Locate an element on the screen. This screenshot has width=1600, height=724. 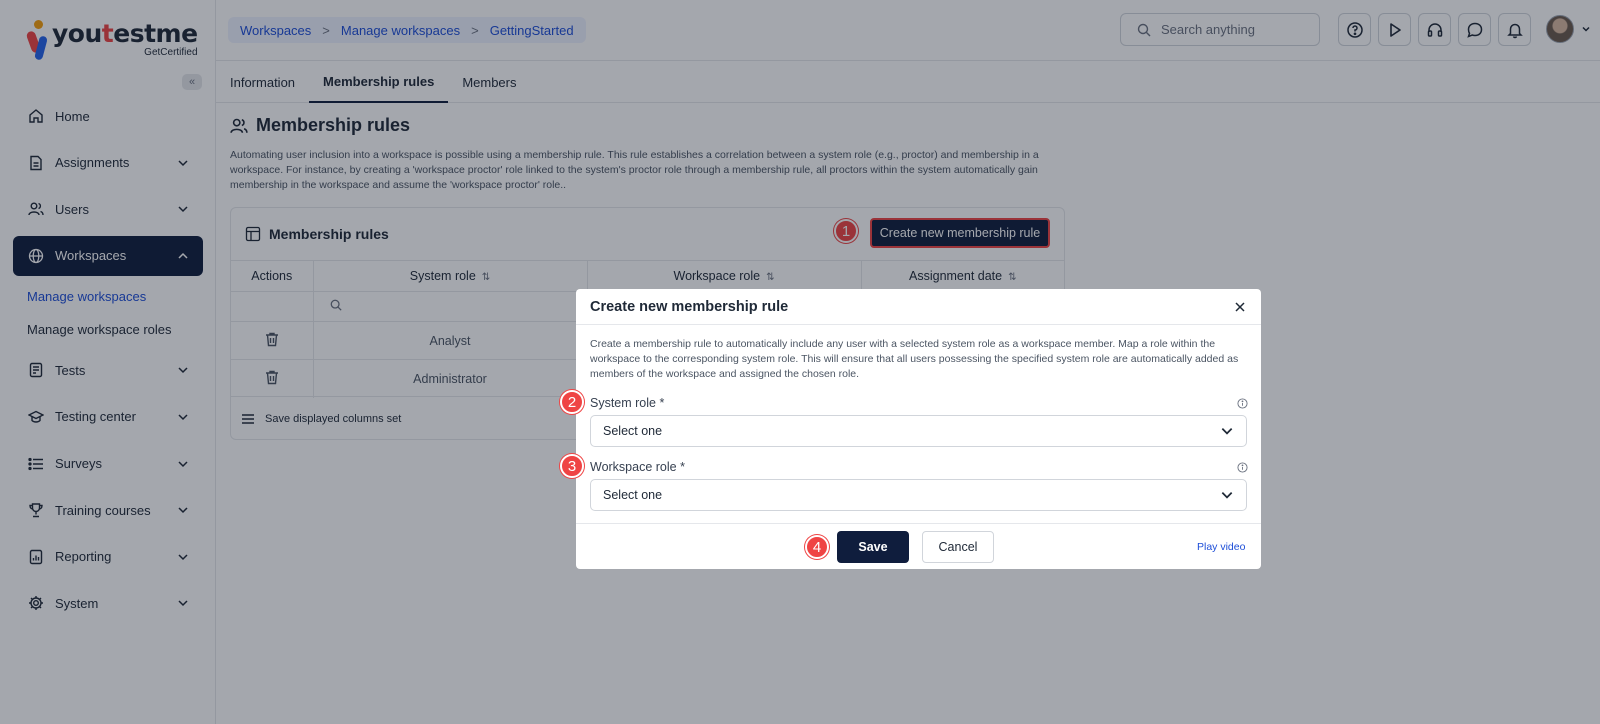
workspace-role-select: Select one is located at coordinates (918, 495).